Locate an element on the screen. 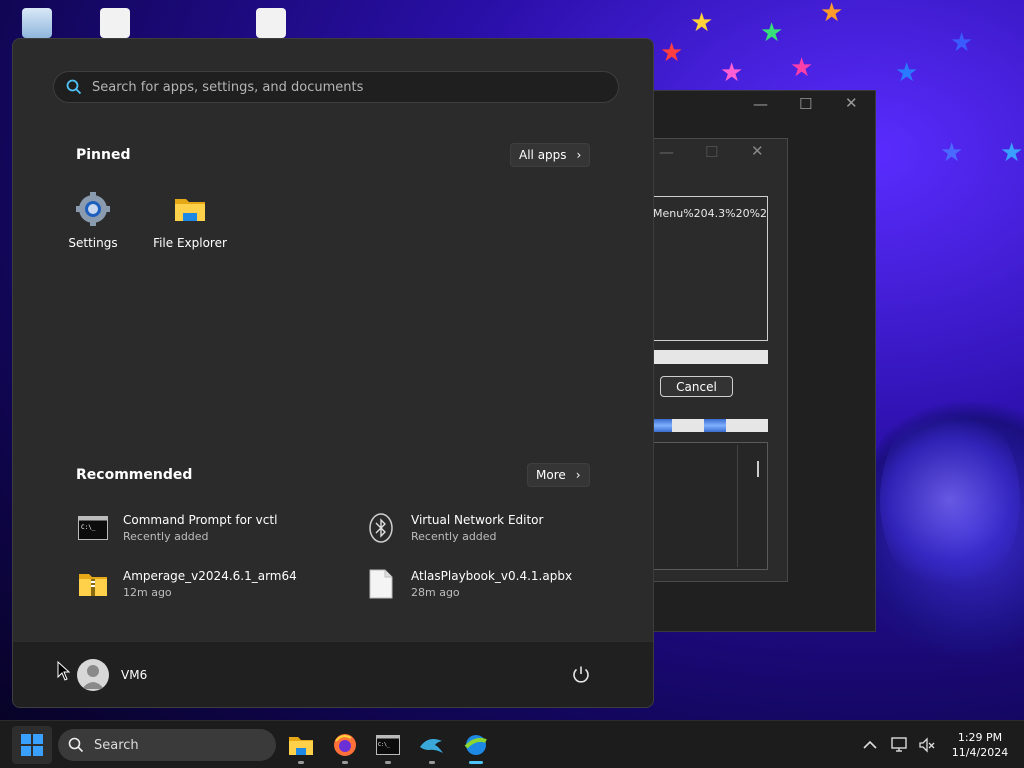  taskbar-search-label: Search is located at coordinates (116, 745).